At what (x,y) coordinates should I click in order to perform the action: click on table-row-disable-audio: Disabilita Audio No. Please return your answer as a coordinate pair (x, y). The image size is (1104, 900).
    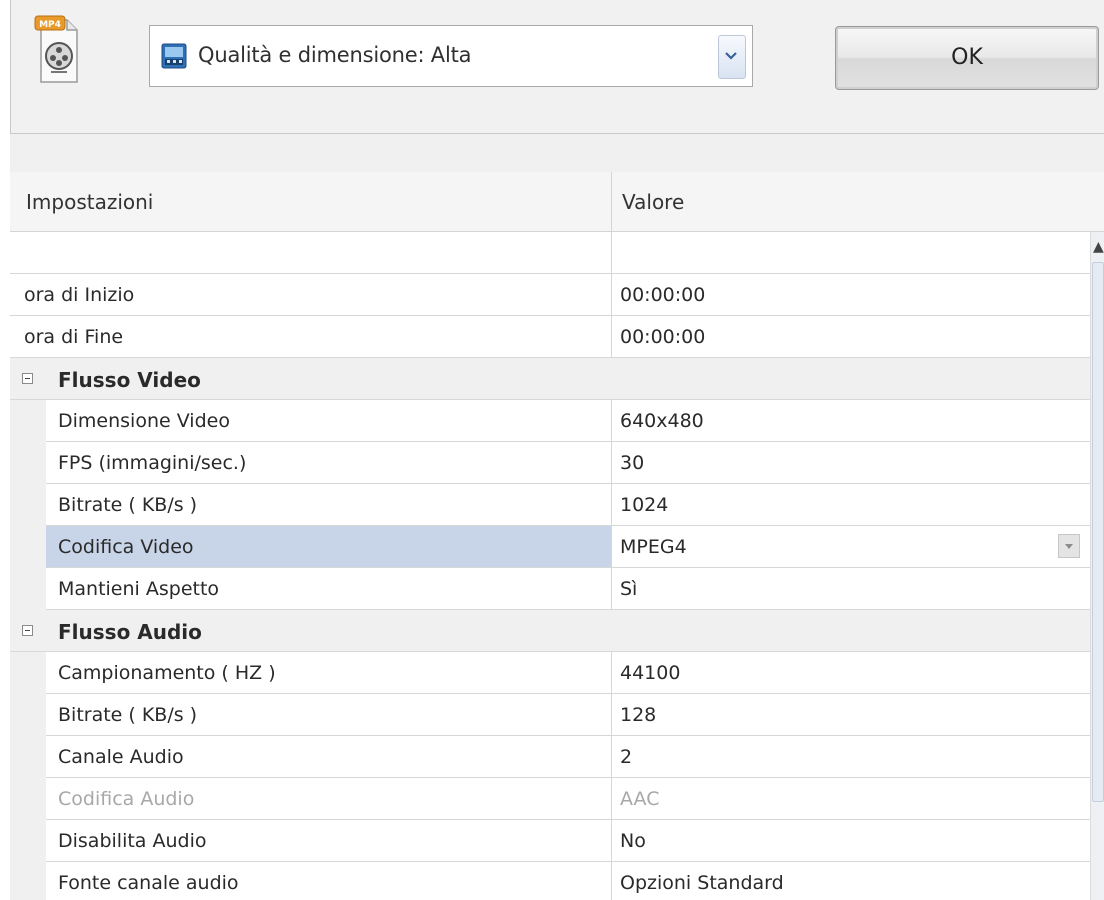
    Looking at the image, I should click on (550, 841).